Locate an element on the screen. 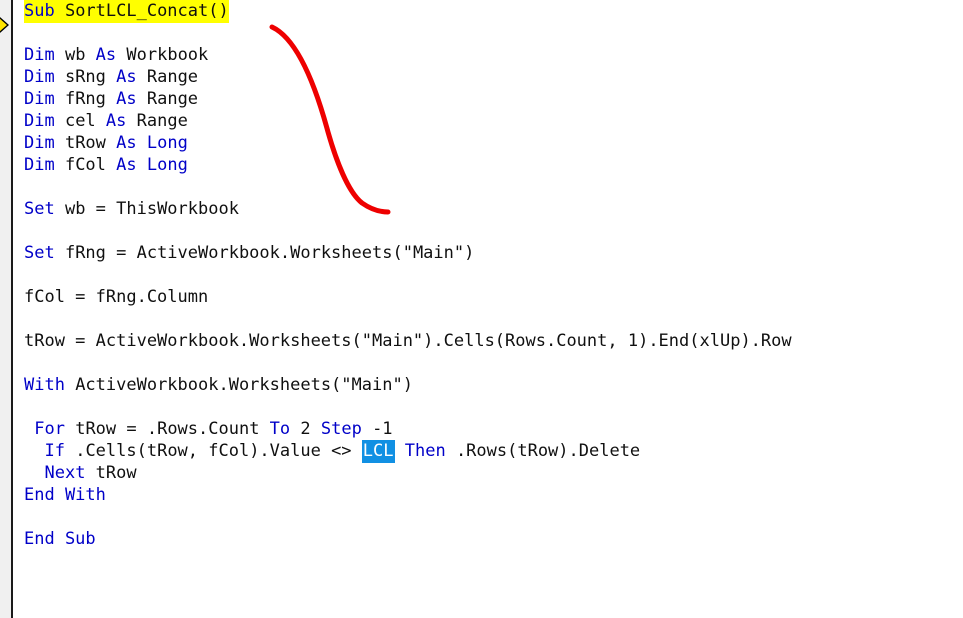  code-identifier: fCol = fRng.Column is located at coordinates (116, 297).